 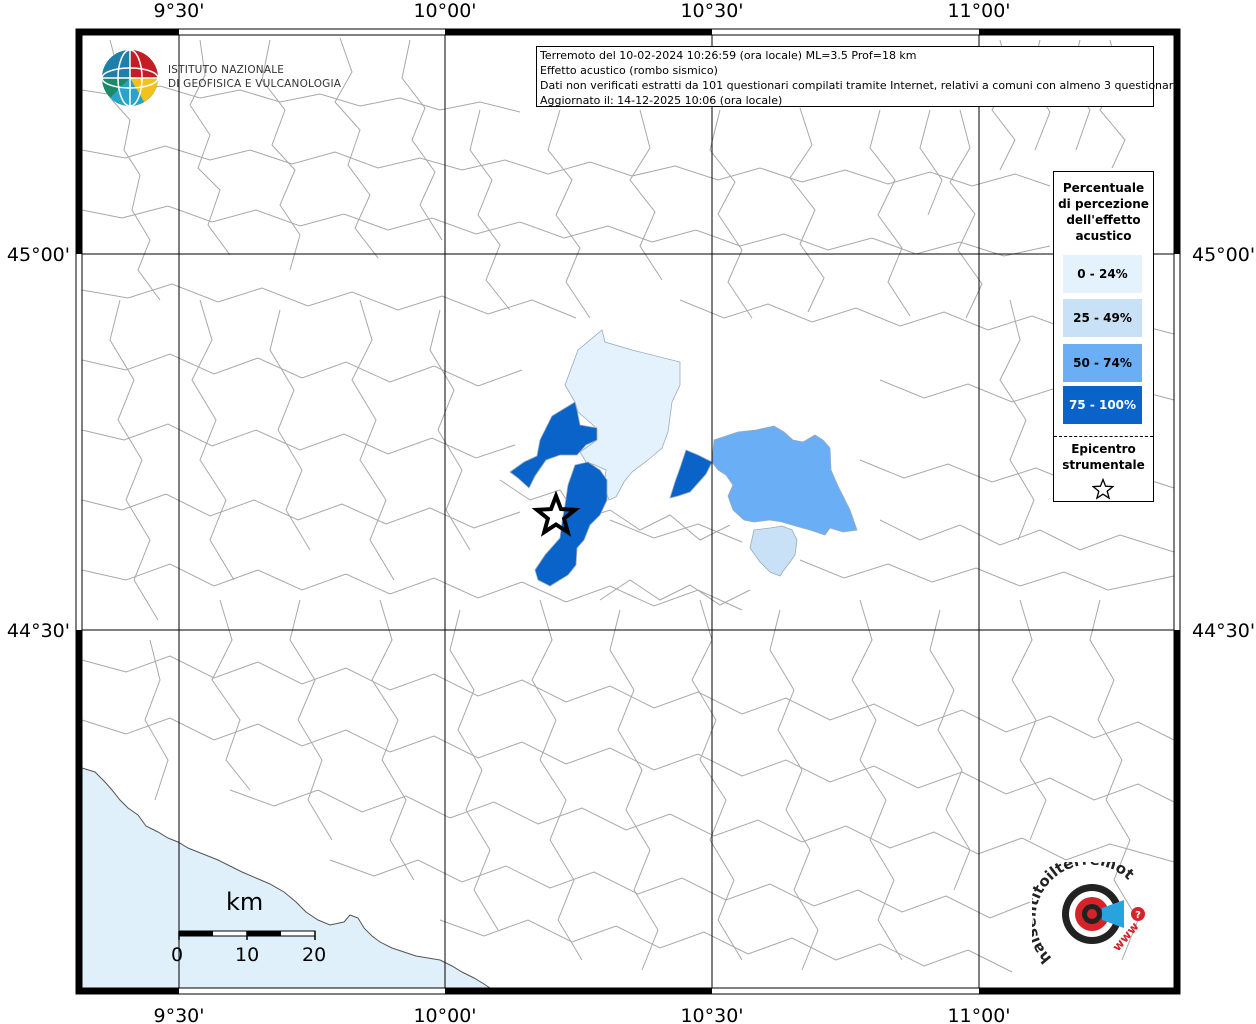 What do you see at coordinates (177, 955) in the screenshot?
I see `scale-tick: 0` at bounding box center [177, 955].